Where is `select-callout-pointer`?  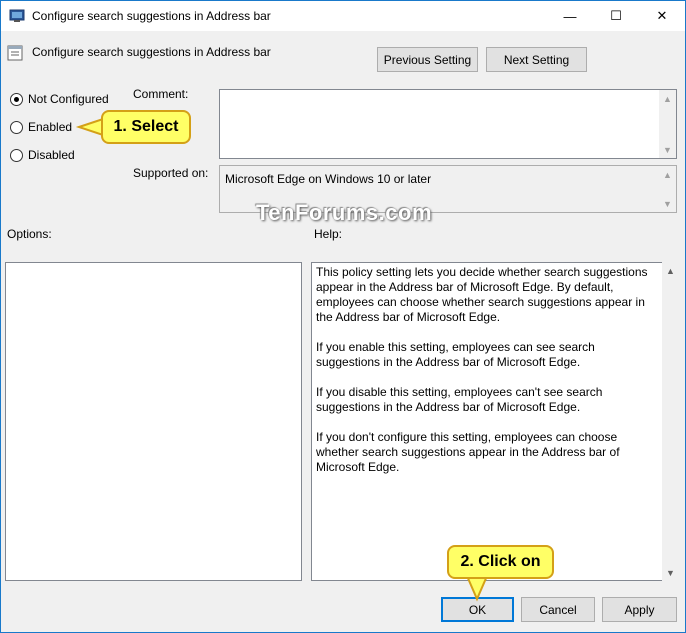
select-callout-pointer is located at coordinates (89, 127).